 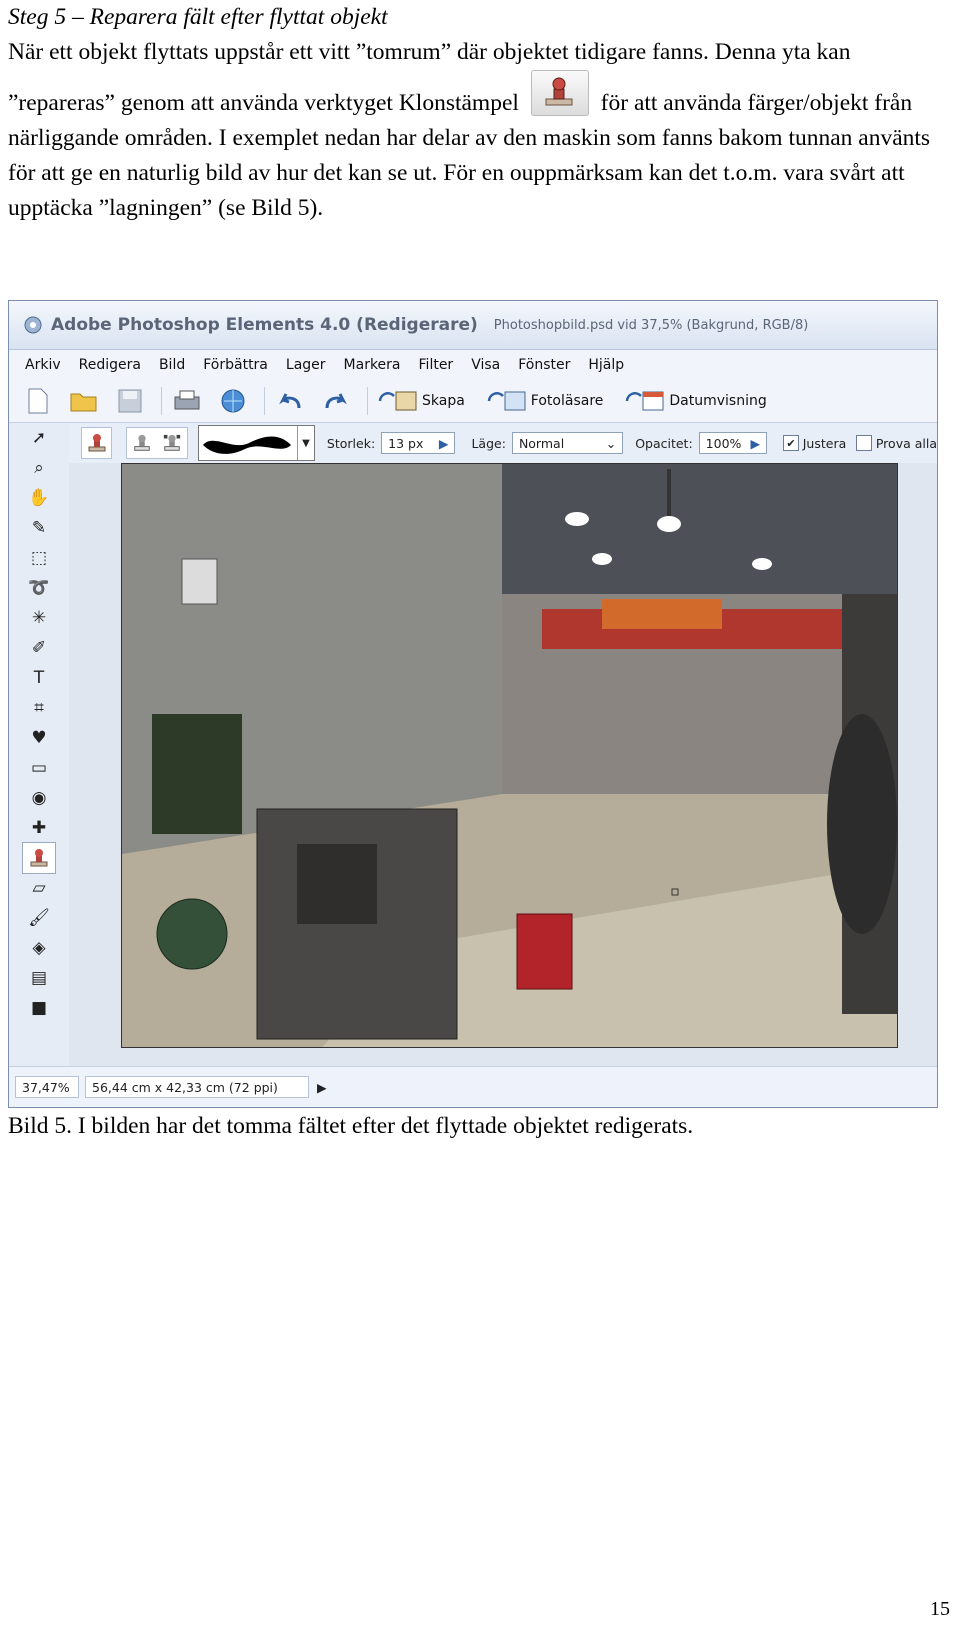 I want to click on magic-wand-tool-icon: ✳, so click(x=39, y=618).